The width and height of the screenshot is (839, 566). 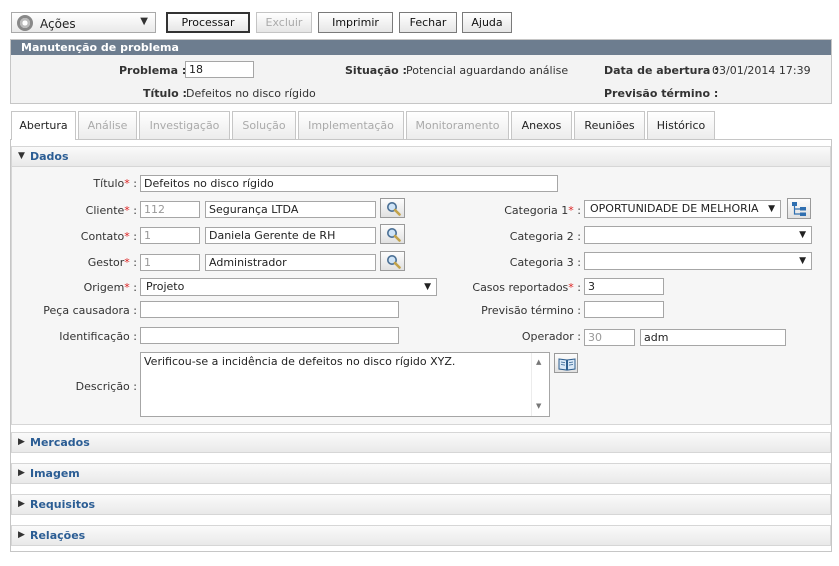 What do you see at coordinates (165, 93) in the screenshot?
I see `titulo-header-label: Título :` at bounding box center [165, 93].